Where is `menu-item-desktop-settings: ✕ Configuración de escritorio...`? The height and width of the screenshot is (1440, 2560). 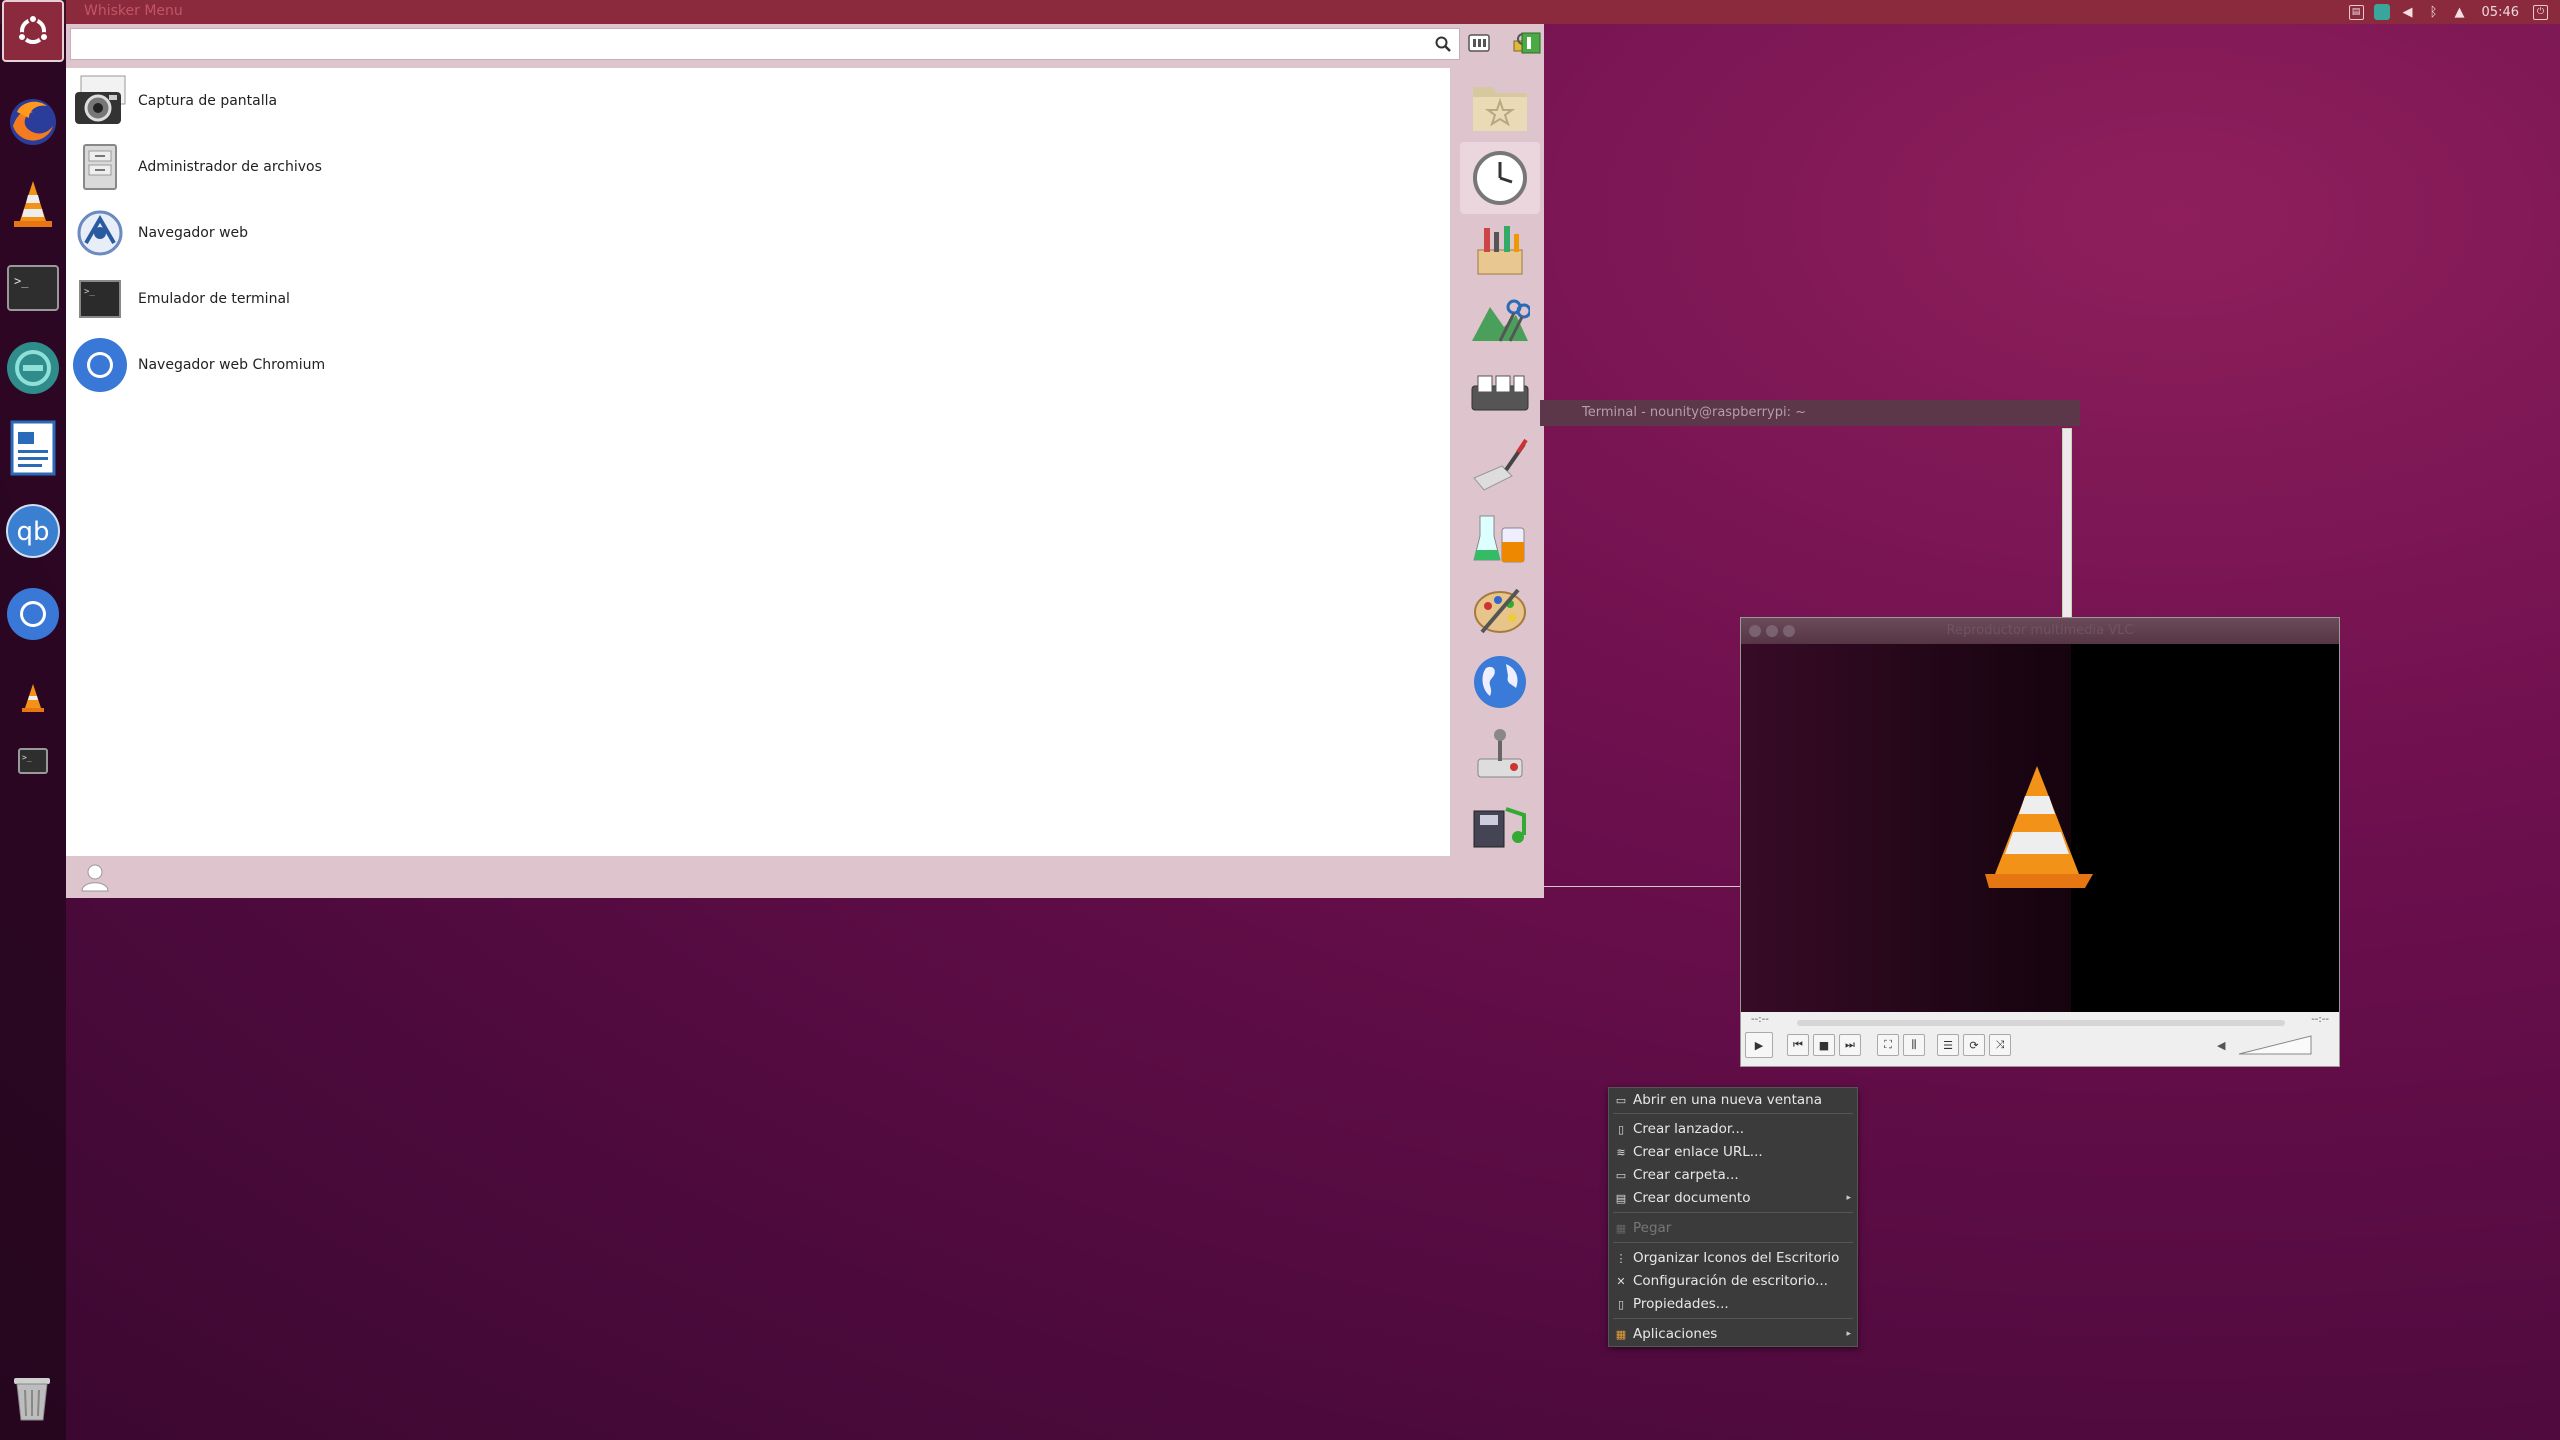
menu-item-desktop-settings: ✕ Configuración de escritorio... is located at coordinates (1733, 1281).